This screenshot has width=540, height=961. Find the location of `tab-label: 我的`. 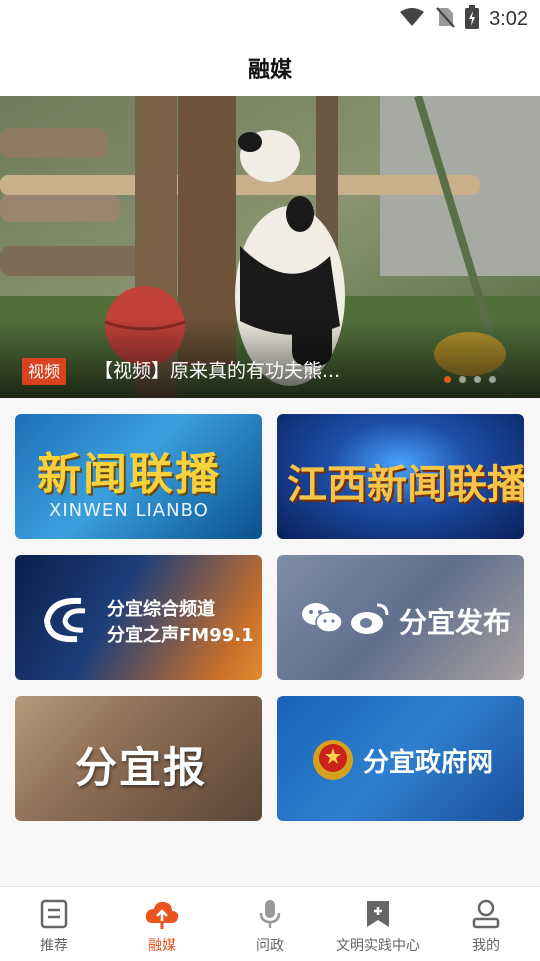

tab-label: 我的 is located at coordinates (486, 946).